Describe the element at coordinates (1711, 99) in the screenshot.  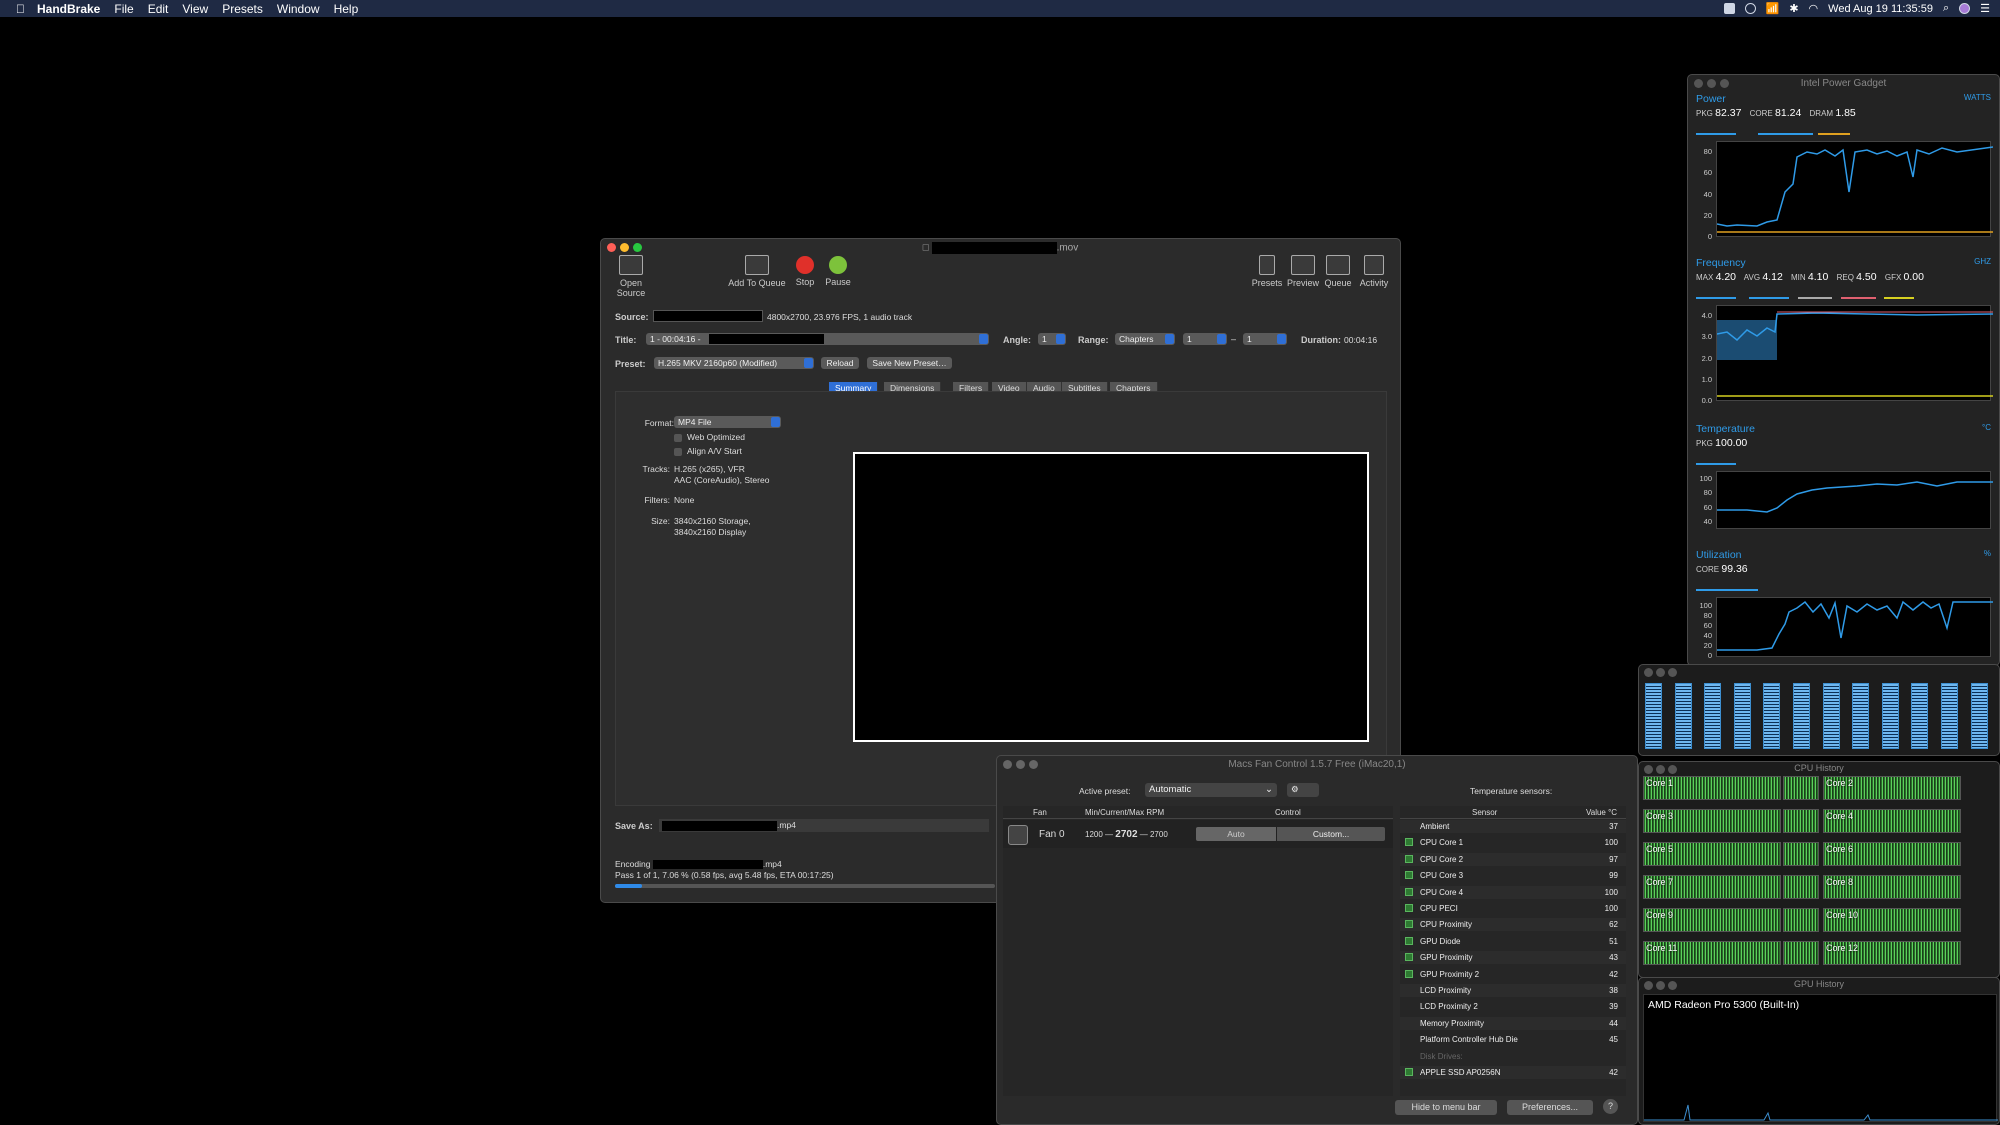
I see `power-heading: Power` at that location.